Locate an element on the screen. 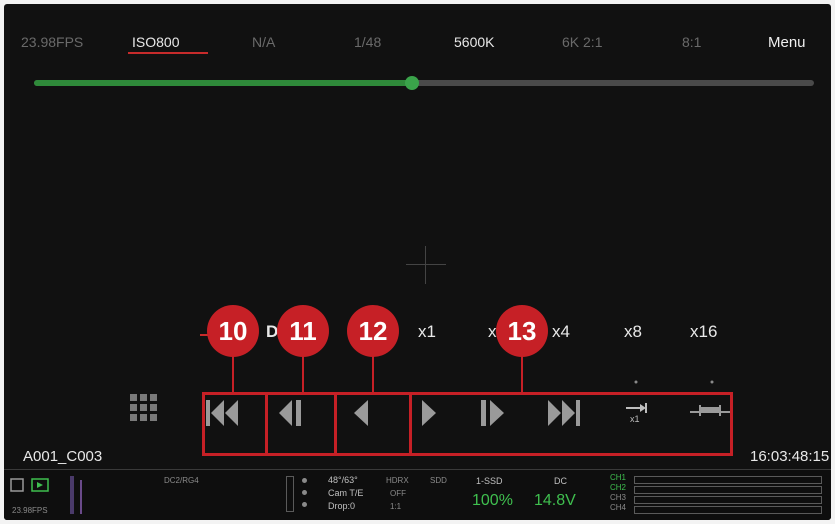  clip-name: A001_C003 is located at coordinates (63, 456).